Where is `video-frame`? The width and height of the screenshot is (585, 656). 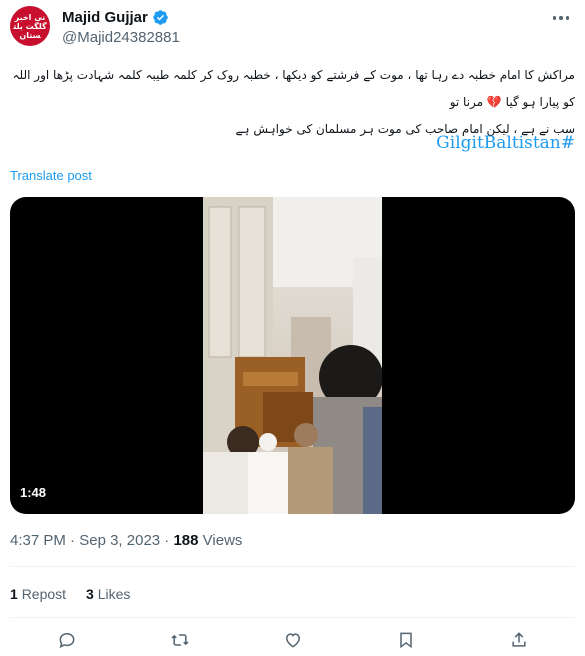 video-frame is located at coordinates (292, 355).